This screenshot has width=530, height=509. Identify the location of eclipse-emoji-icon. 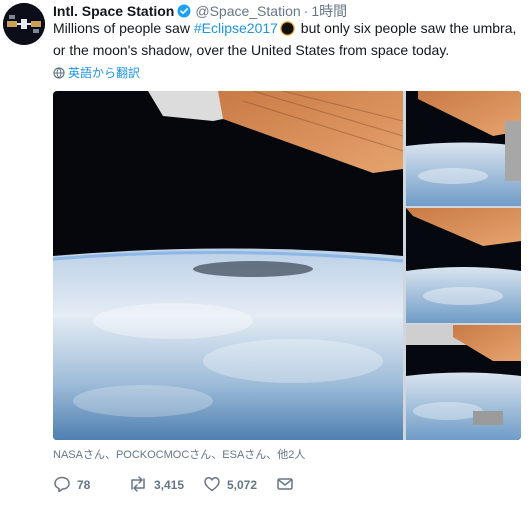
(287, 31).